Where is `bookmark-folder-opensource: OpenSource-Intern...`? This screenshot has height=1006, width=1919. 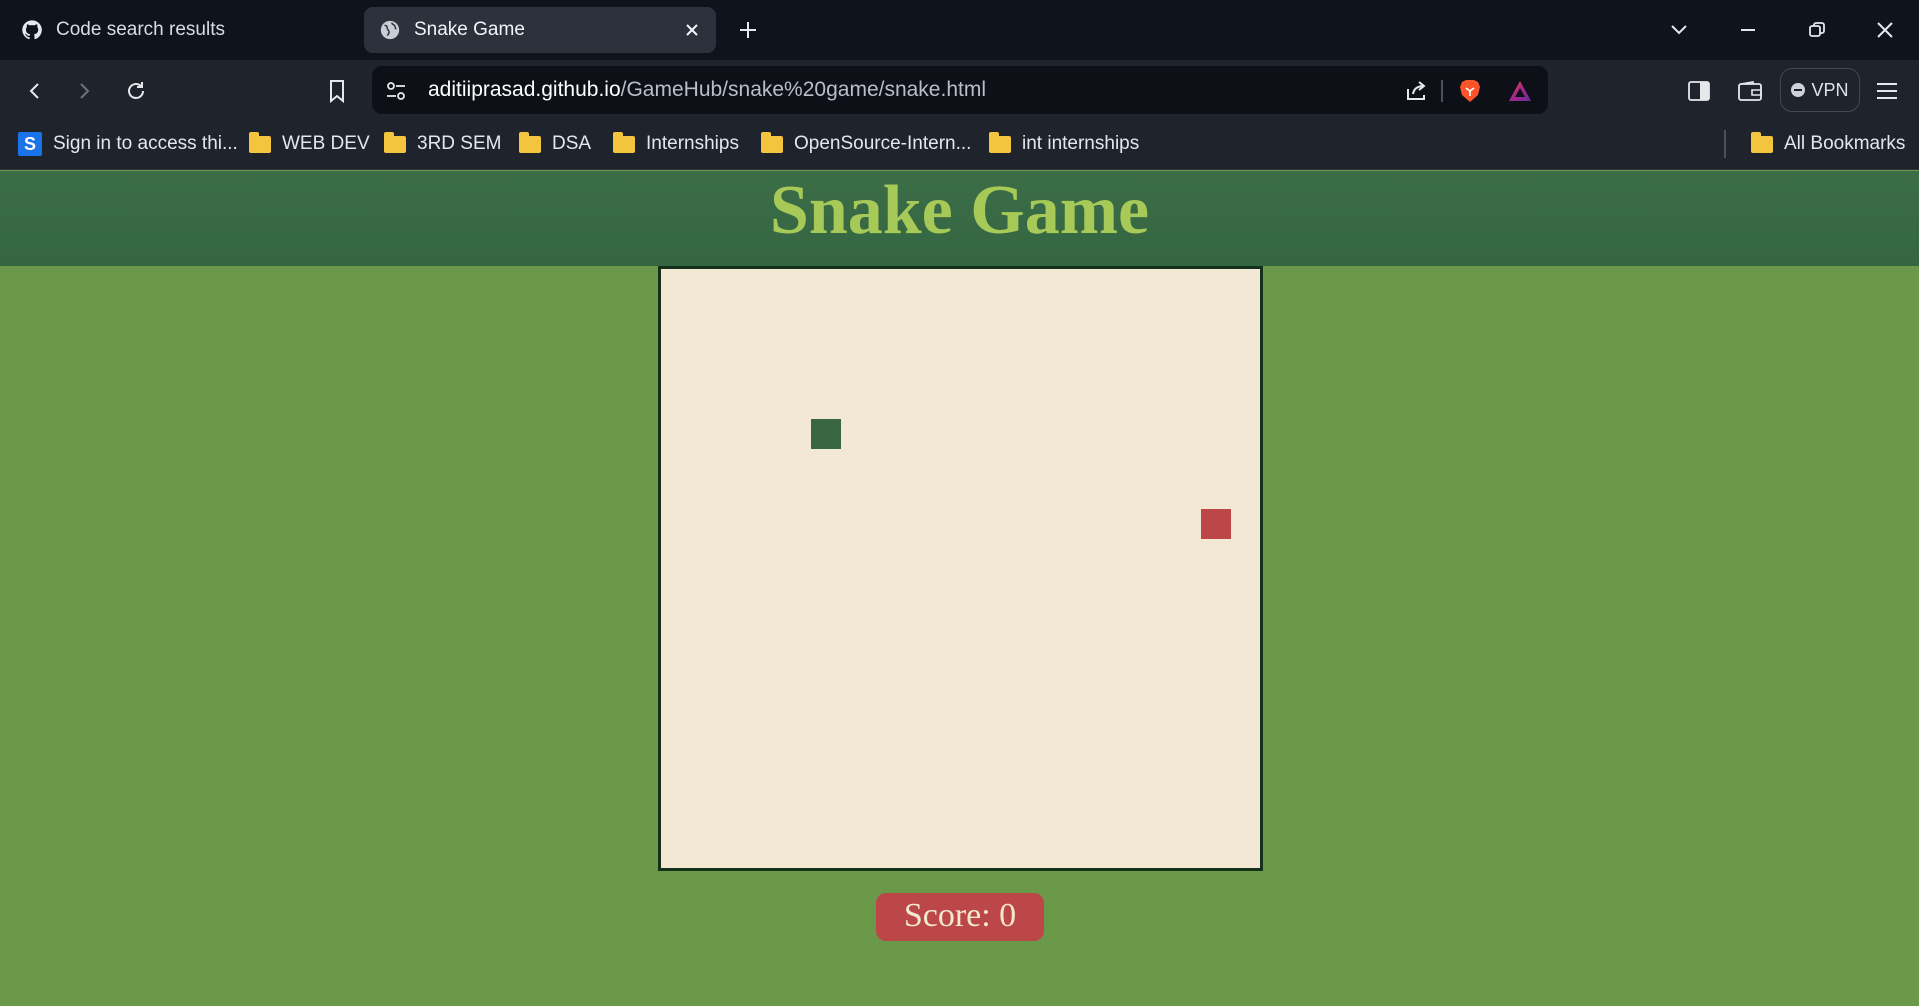
bookmark-folder-opensource: OpenSource-Intern... is located at coordinates (866, 144).